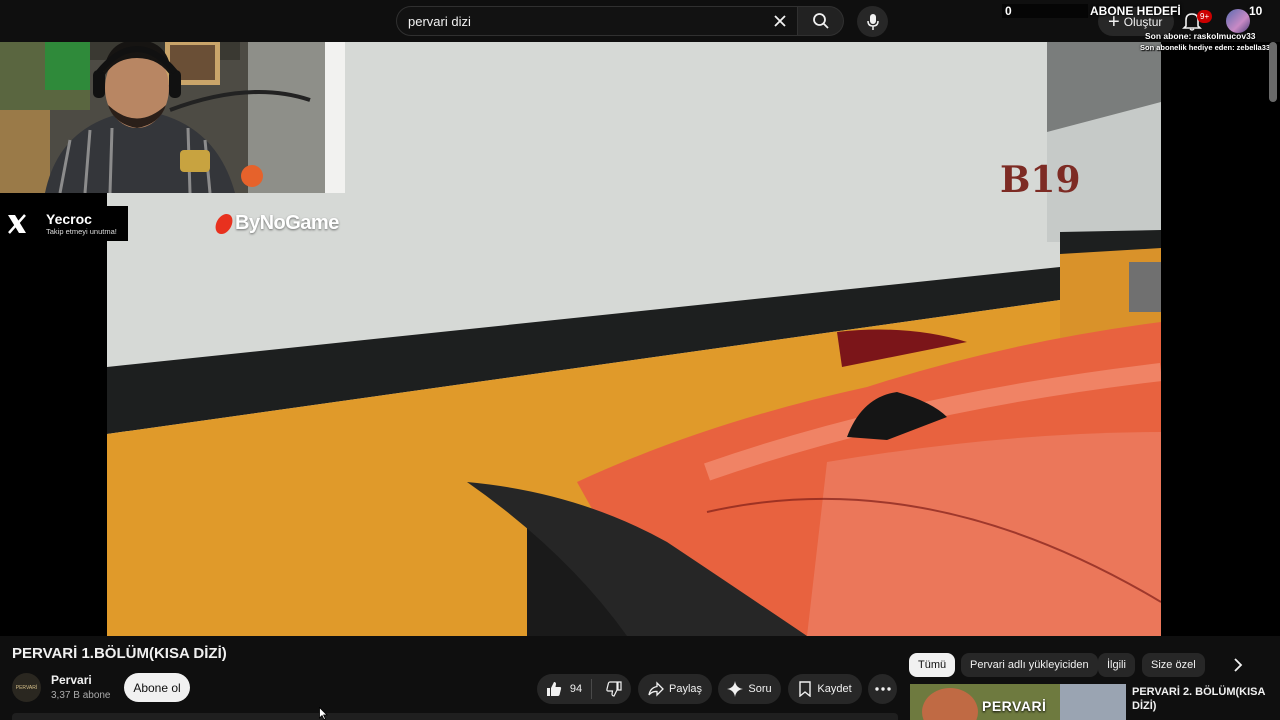  What do you see at coordinates (1200, 699) in the screenshot?
I see `recommendation-title: PERVARİ 2. BÖLÜM(KISA DİZİ)` at bounding box center [1200, 699].